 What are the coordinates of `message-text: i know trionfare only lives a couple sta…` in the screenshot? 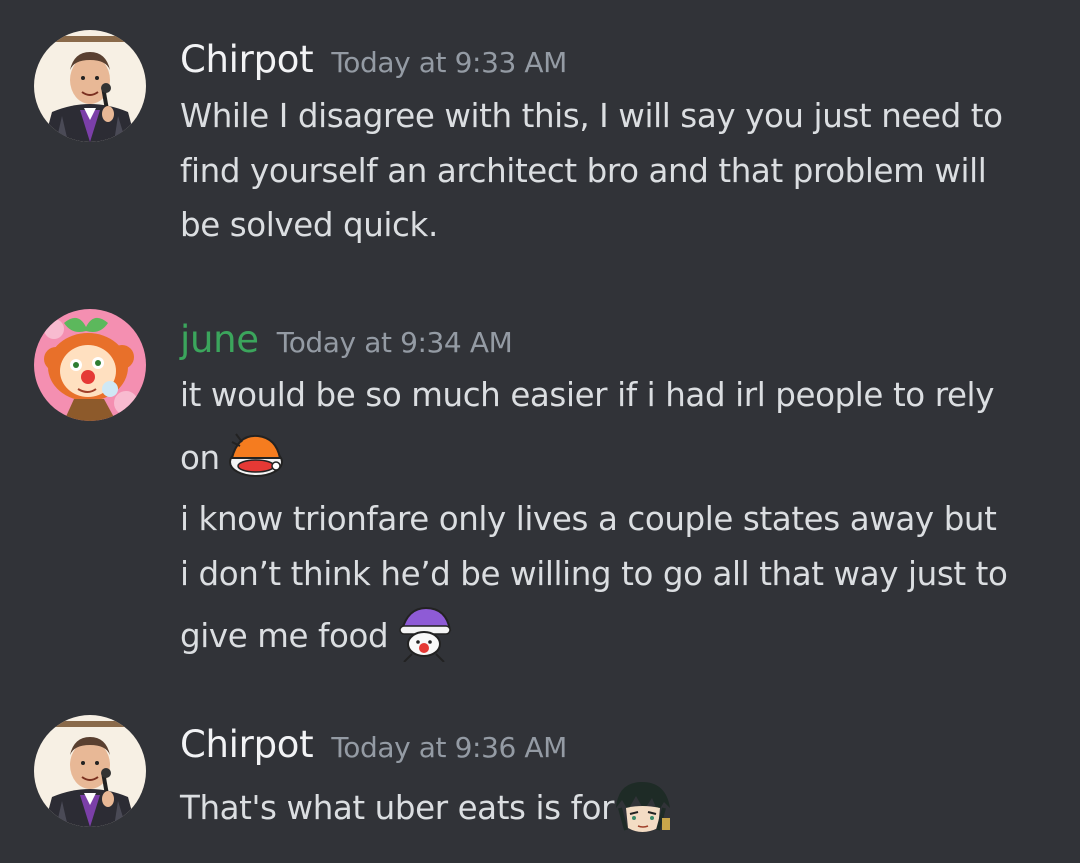 It's located at (588, 519).